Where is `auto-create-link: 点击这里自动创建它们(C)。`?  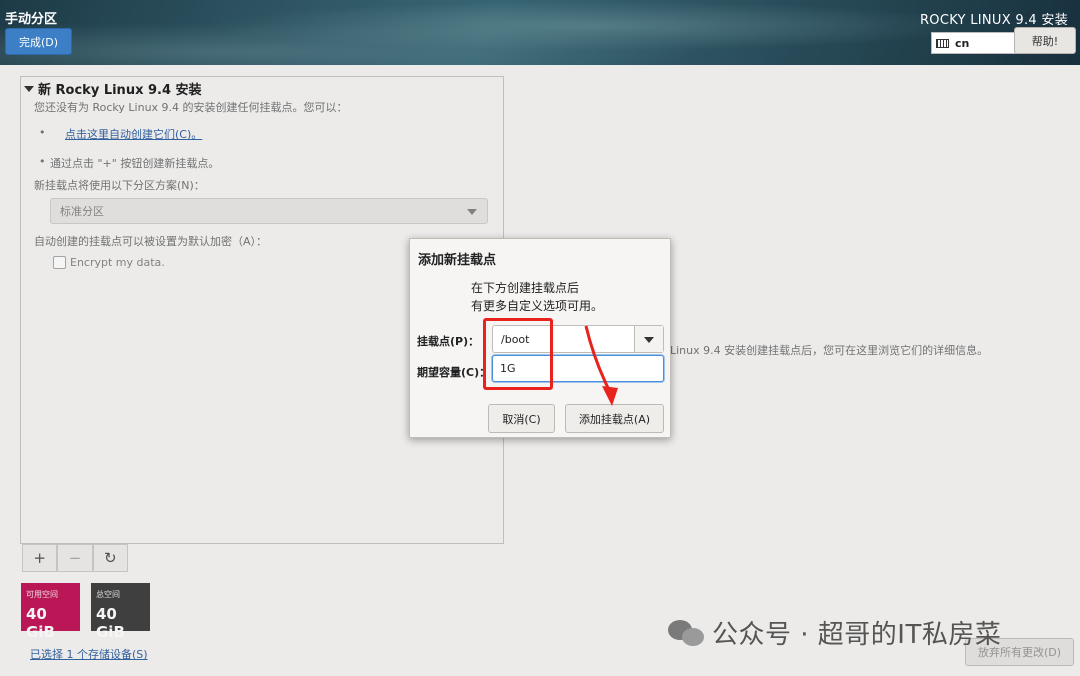
auto-create-link: 点击这里自动创建它们(C)。 is located at coordinates (133, 134).